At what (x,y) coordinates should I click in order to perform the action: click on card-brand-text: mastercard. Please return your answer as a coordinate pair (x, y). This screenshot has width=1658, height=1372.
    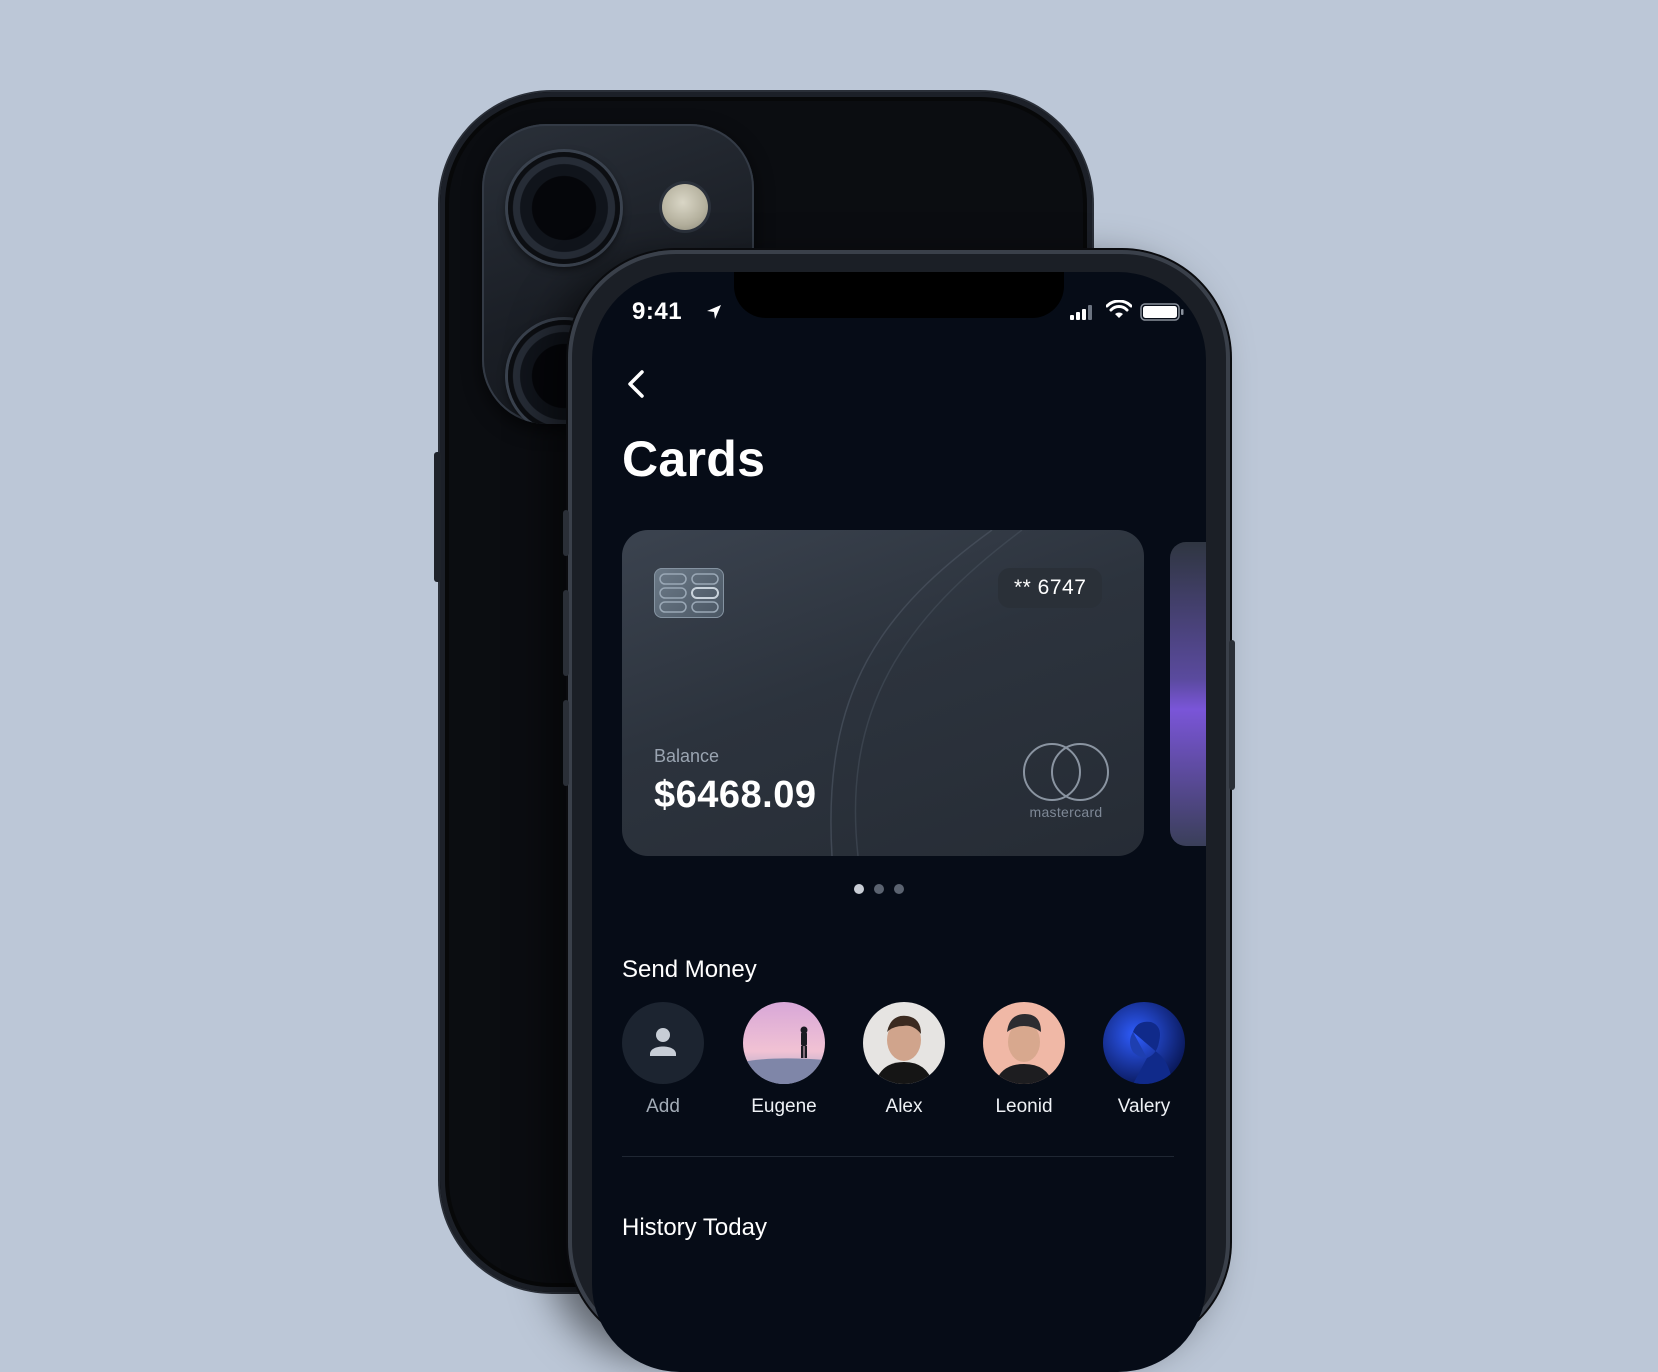
    Looking at the image, I should click on (1066, 812).